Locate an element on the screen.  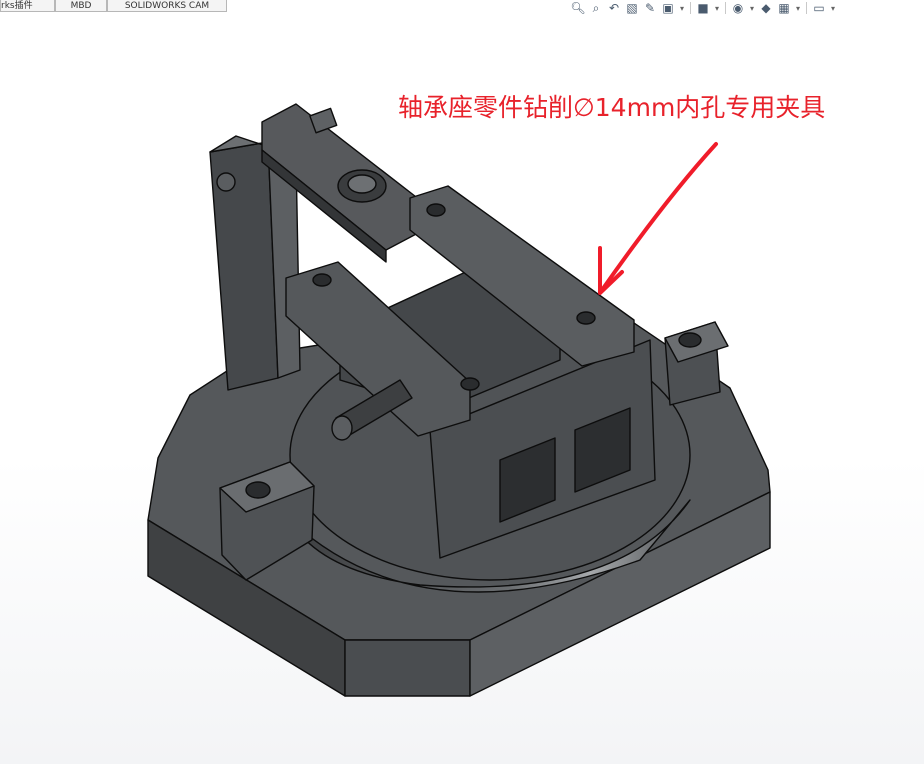
annotation-label: 轴承座零件钻削∅14mm内孔专用夹具 is located at coordinates (612, 107).